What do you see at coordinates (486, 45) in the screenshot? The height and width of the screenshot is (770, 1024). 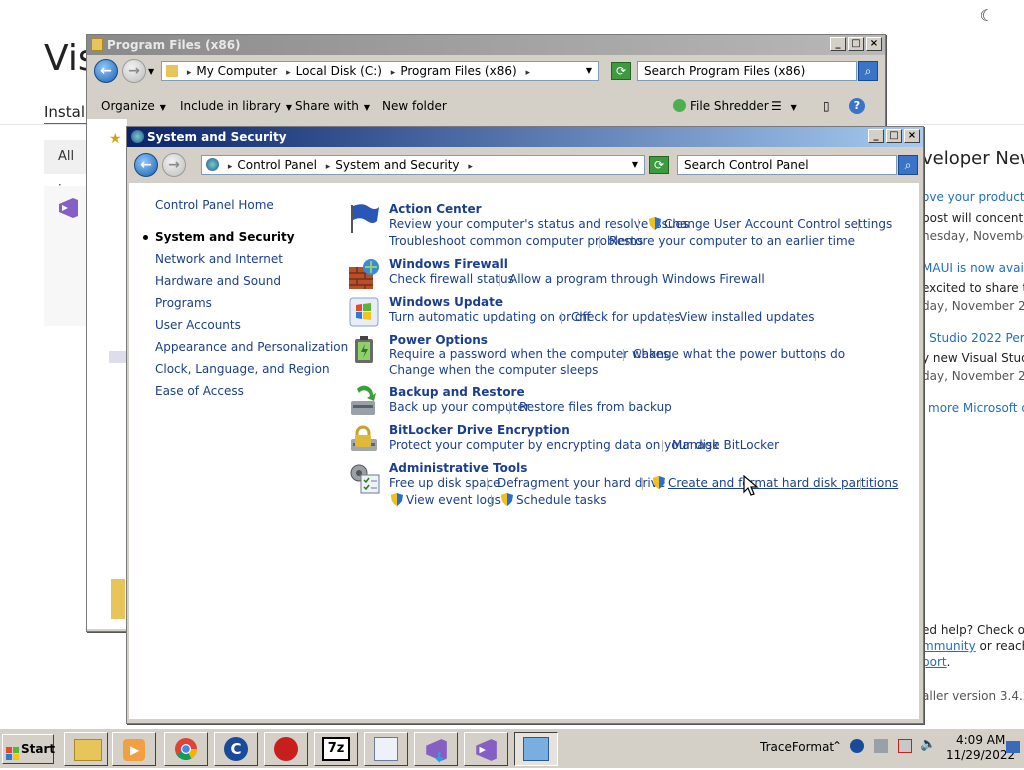 I see `explorer-titlebar: Program Files (x86) _ □ ×` at bounding box center [486, 45].